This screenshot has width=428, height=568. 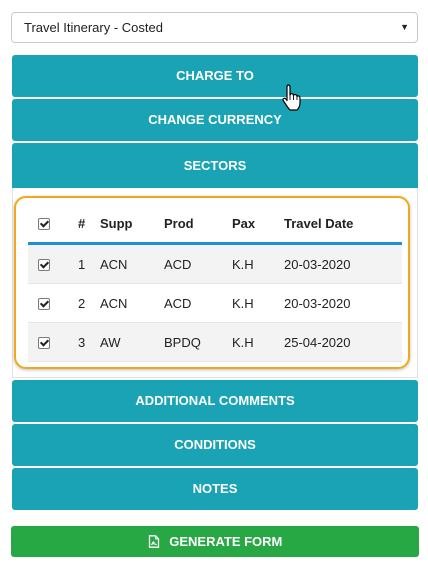 I want to click on notes-panel-button: NOTES, so click(x=215, y=489).